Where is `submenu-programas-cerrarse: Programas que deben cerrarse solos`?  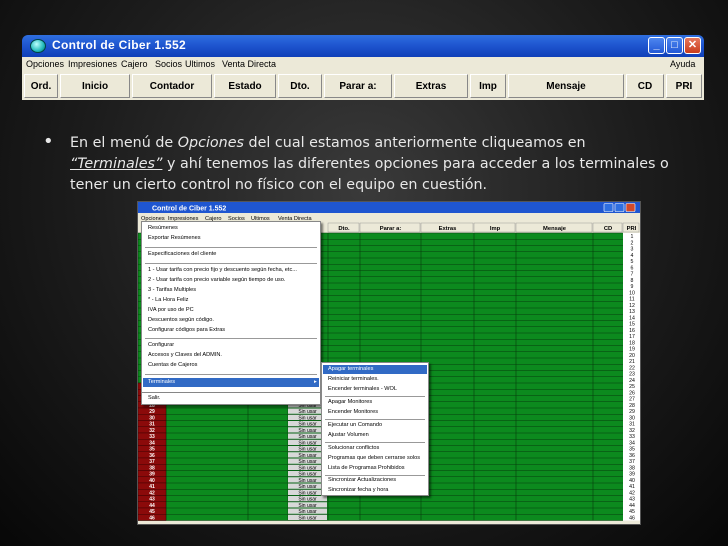 submenu-programas-cerrarse: Programas que deben cerrarse solos is located at coordinates (374, 458).